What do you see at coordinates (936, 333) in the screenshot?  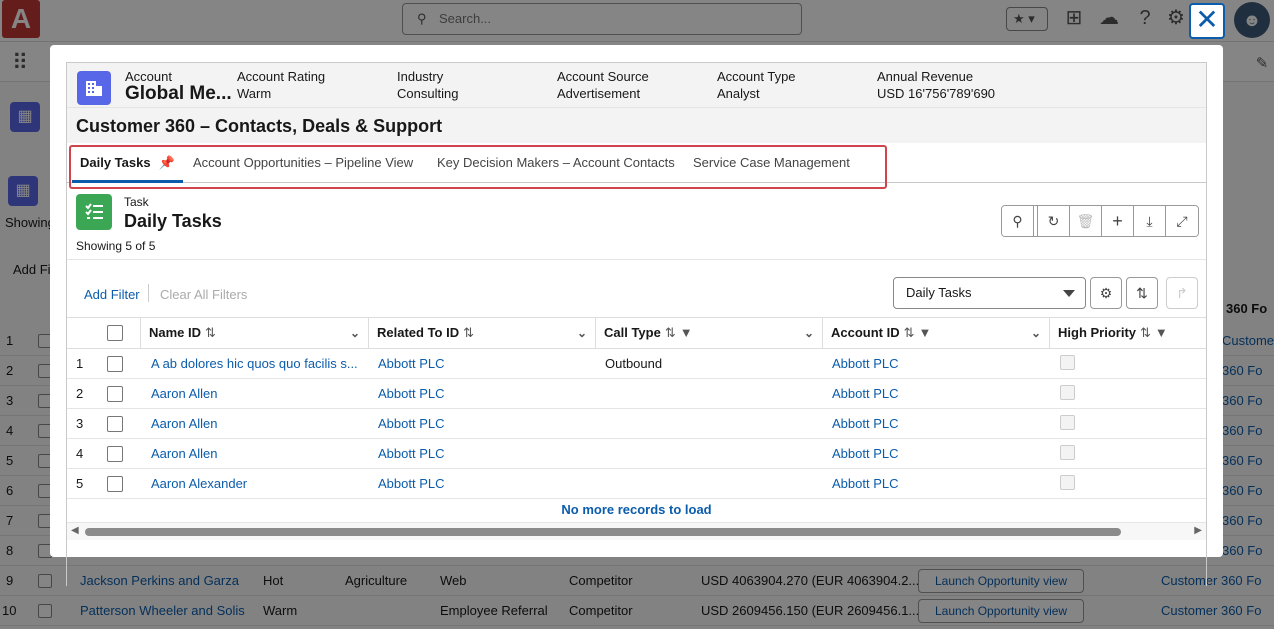 I see `column-account-id: Account ID ⇅ ▼ ⌄` at bounding box center [936, 333].